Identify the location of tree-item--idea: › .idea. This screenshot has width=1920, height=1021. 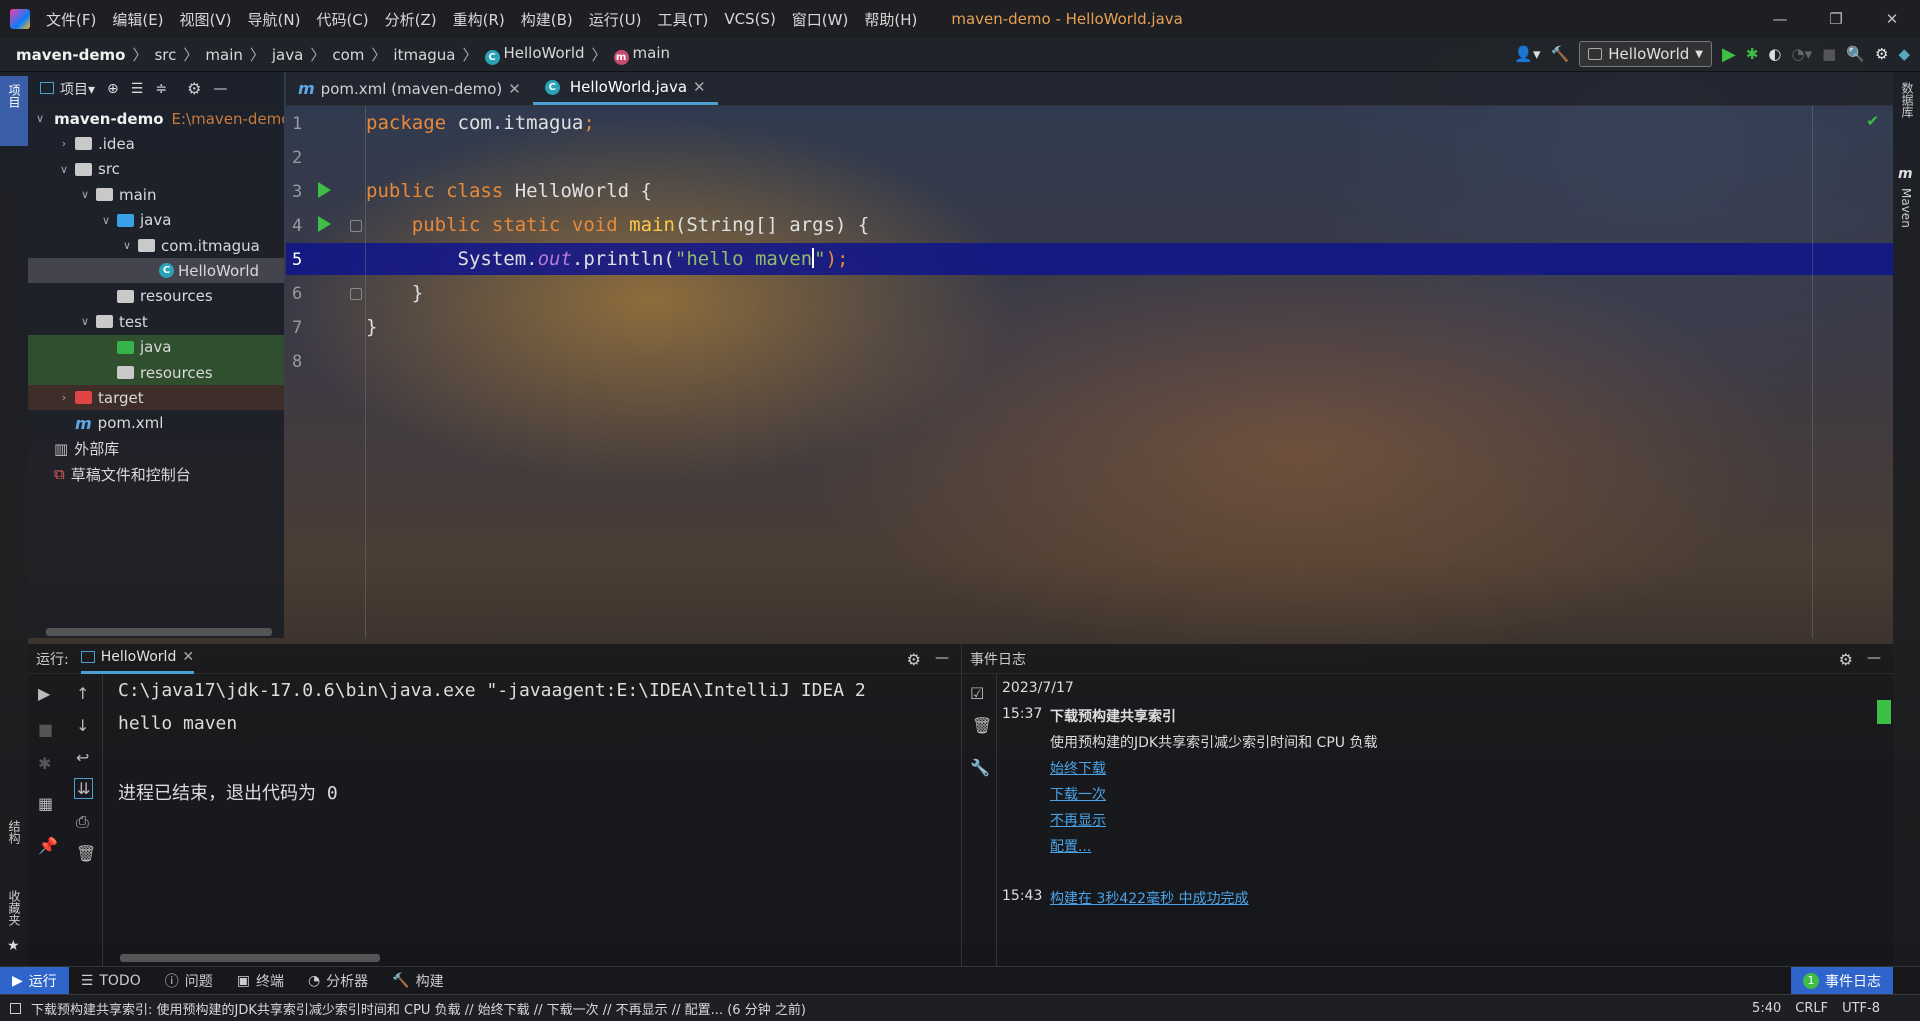
(156, 143).